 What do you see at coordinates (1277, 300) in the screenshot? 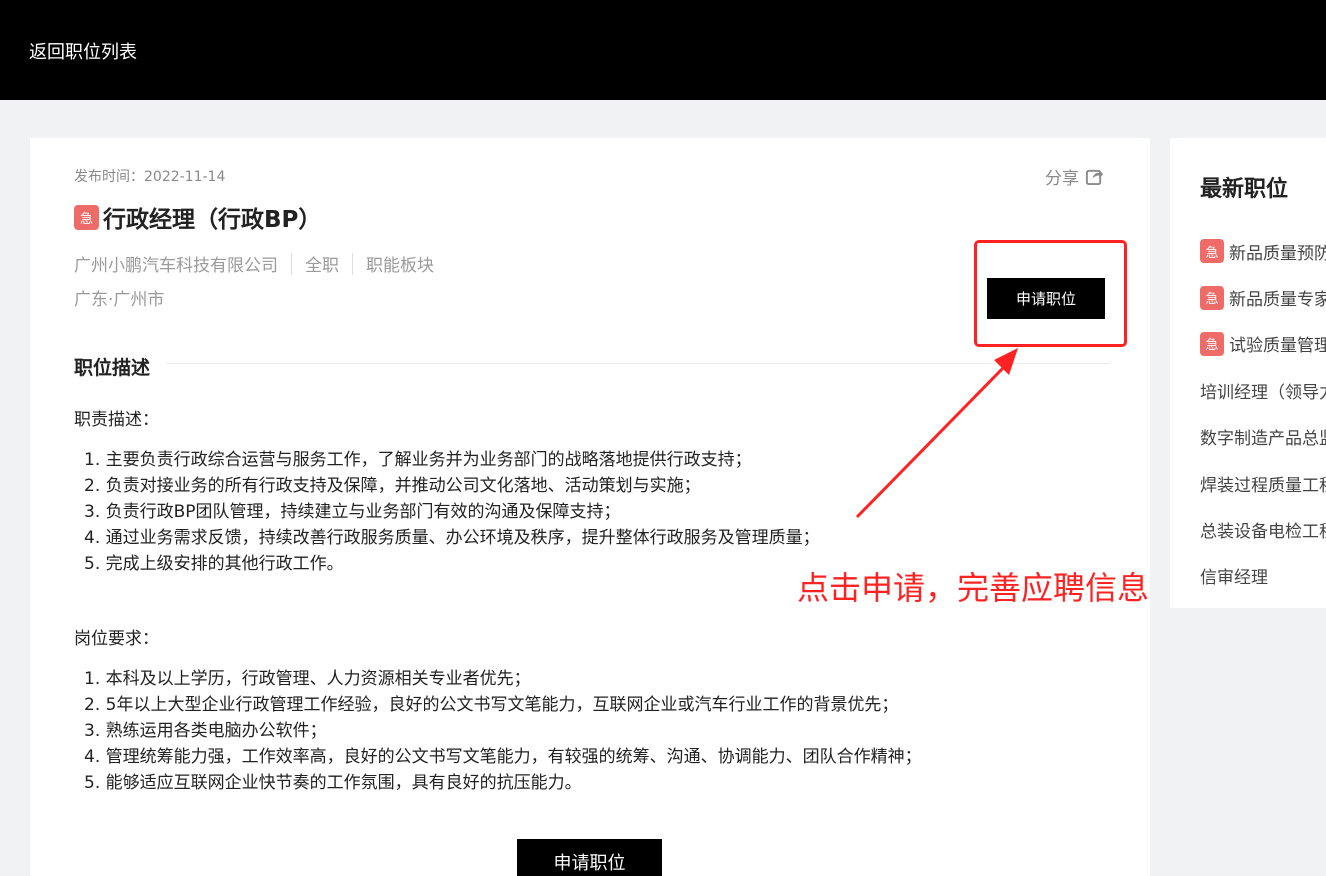
I see `latest-job-label: 新品质量专家` at bounding box center [1277, 300].